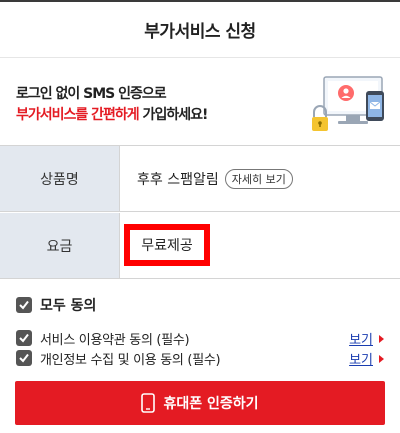  I want to click on agree-all-checkbox: 모두 동의, so click(56, 305).